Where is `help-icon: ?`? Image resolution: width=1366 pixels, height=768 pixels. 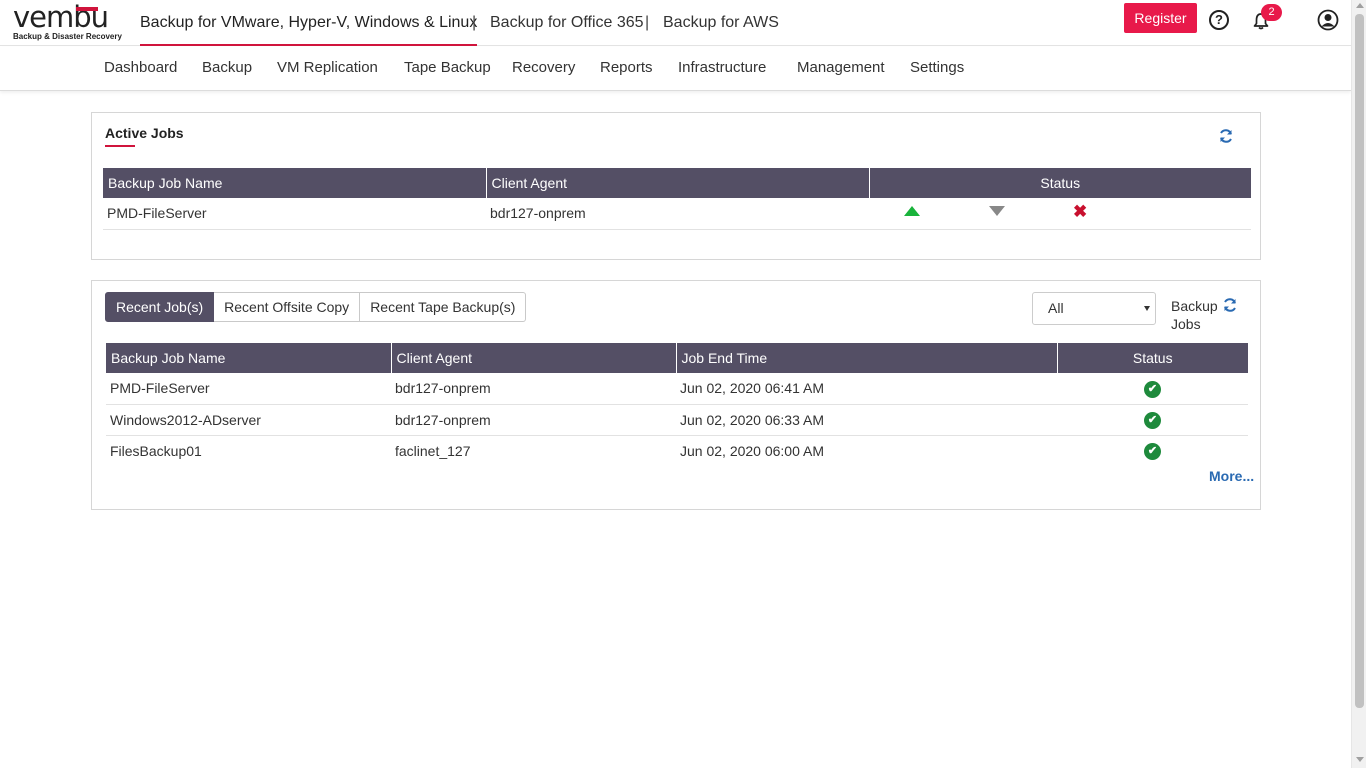
help-icon: ? is located at coordinates (1219, 20).